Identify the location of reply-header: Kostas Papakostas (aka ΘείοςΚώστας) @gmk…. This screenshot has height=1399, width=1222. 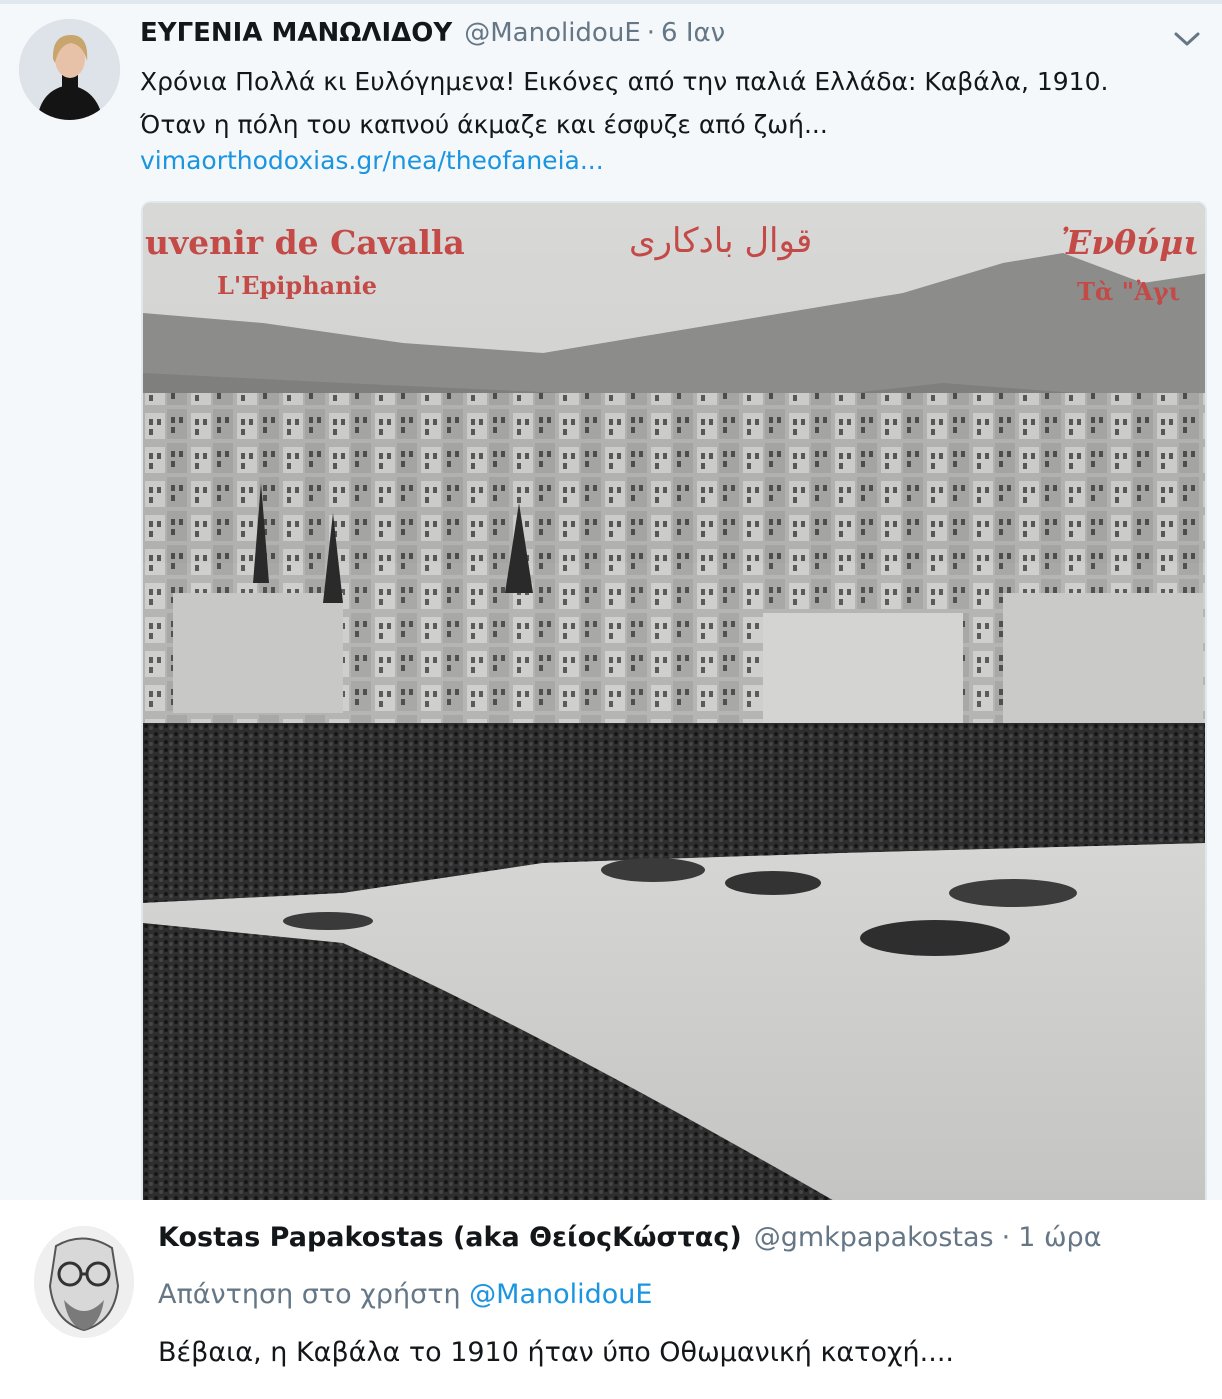
(630, 1242).